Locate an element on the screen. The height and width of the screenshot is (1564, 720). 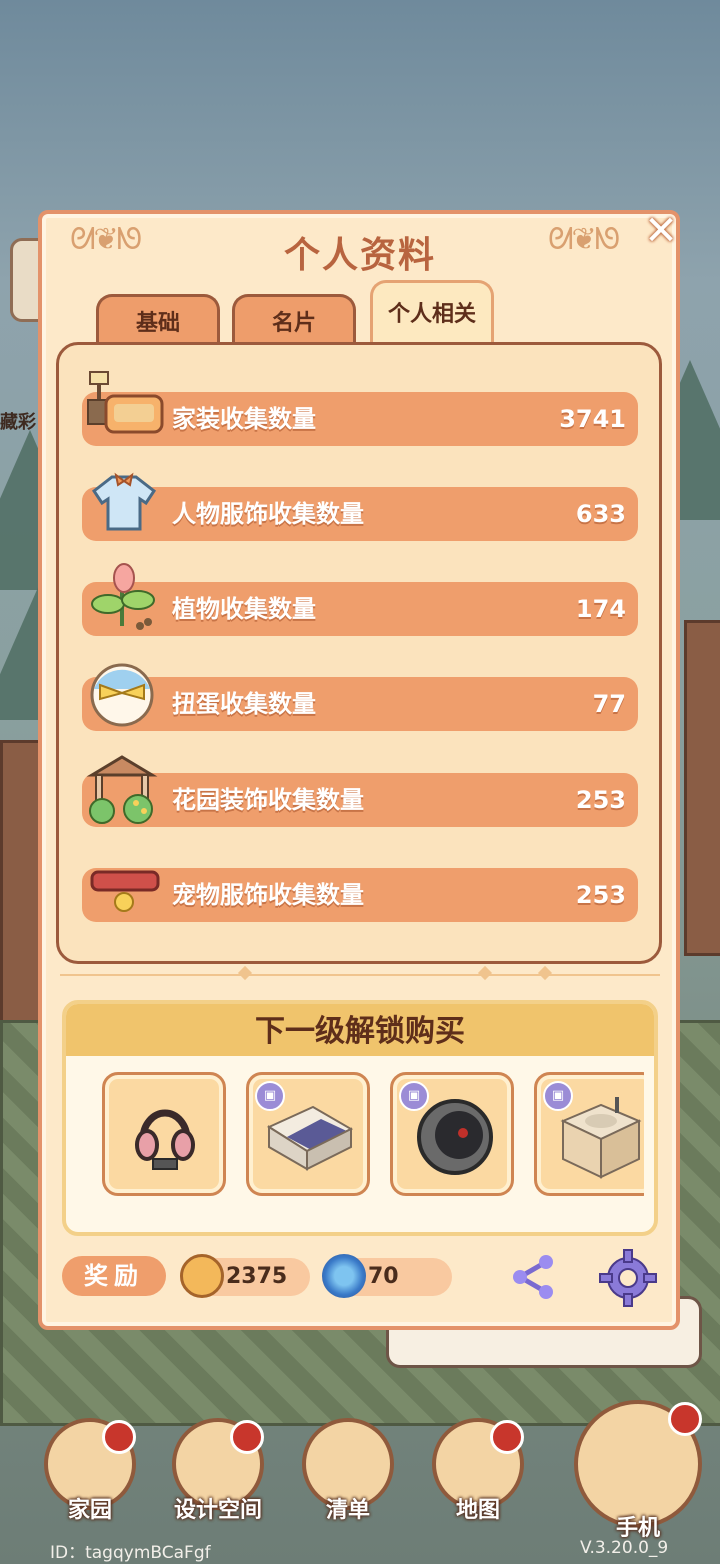
version-text: V.3.20.0_9 is located at coordinates (624, 1548).